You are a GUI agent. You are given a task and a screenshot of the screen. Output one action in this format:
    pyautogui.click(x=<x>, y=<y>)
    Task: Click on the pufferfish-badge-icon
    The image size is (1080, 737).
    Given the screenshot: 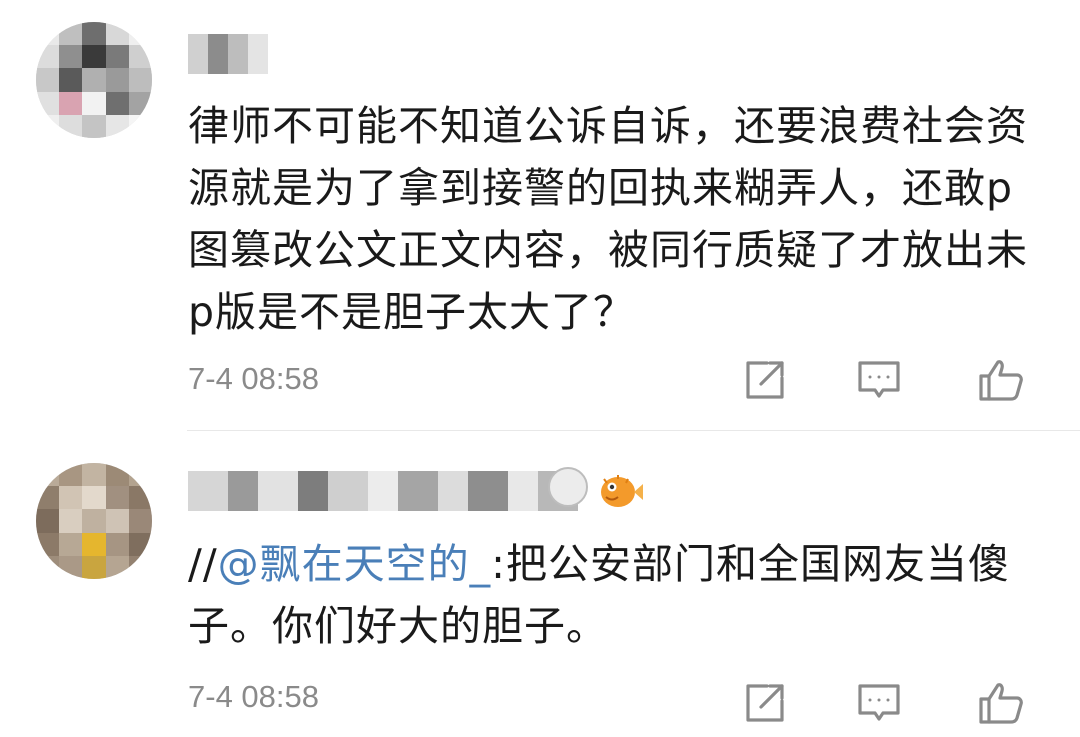 What is the action you would take?
    pyautogui.click(x=621, y=491)
    